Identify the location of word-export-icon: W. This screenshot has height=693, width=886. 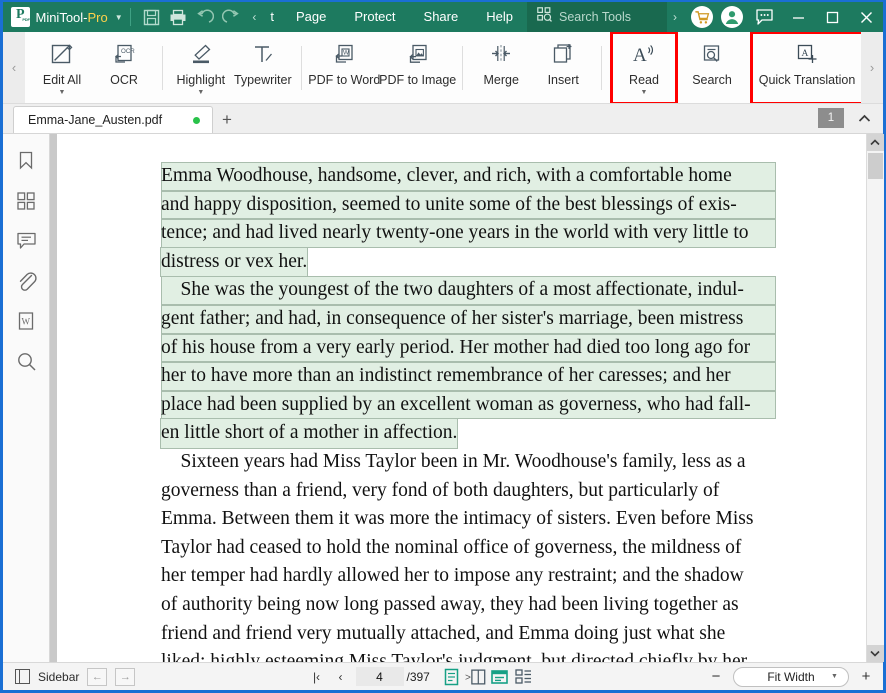
(26, 321).